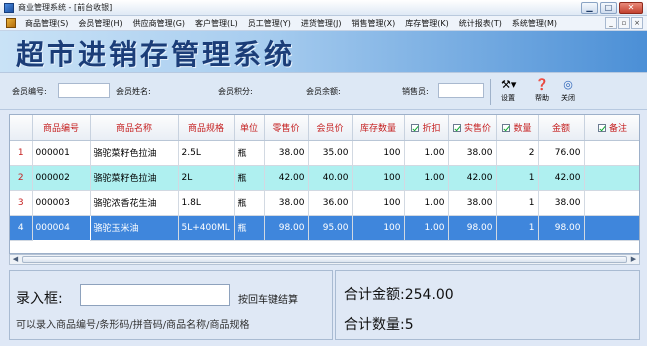 This screenshot has width=647, height=346. Describe the element at coordinates (561, 153) in the screenshot. I see `cell-amount: 76.00` at that location.